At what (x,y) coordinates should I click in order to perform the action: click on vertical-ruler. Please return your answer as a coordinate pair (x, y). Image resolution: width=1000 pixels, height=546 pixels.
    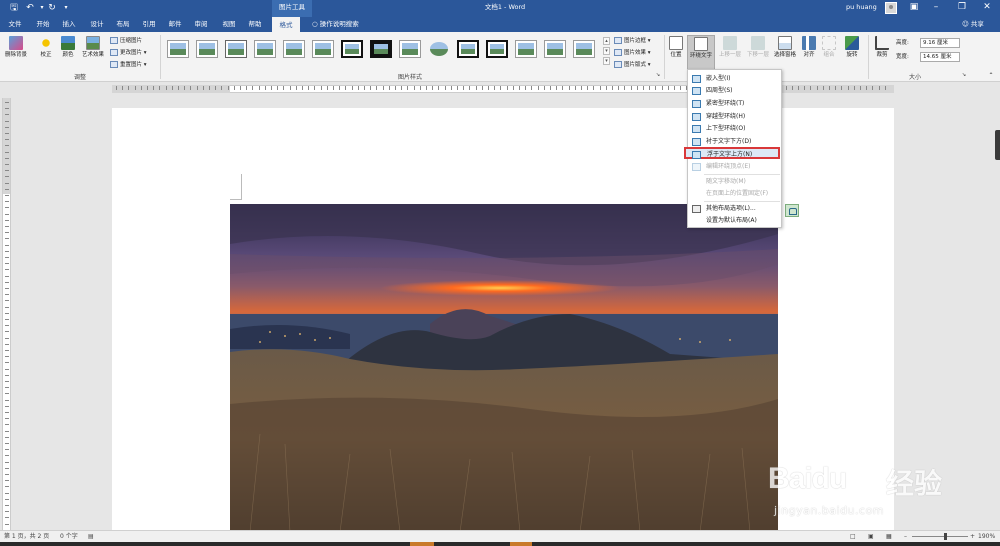
    Looking at the image, I should click on (6, 314).